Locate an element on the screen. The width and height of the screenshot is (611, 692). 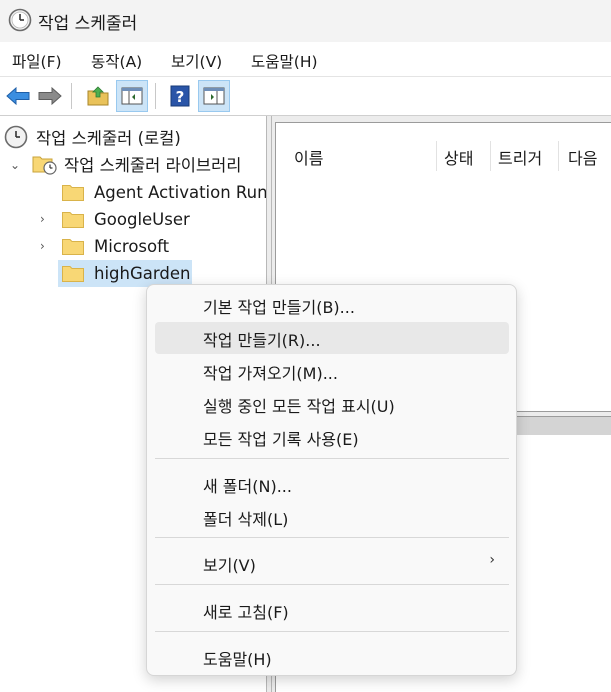
menu-item-label: 폴더 삭제(L) is located at coordinates (246, 519).